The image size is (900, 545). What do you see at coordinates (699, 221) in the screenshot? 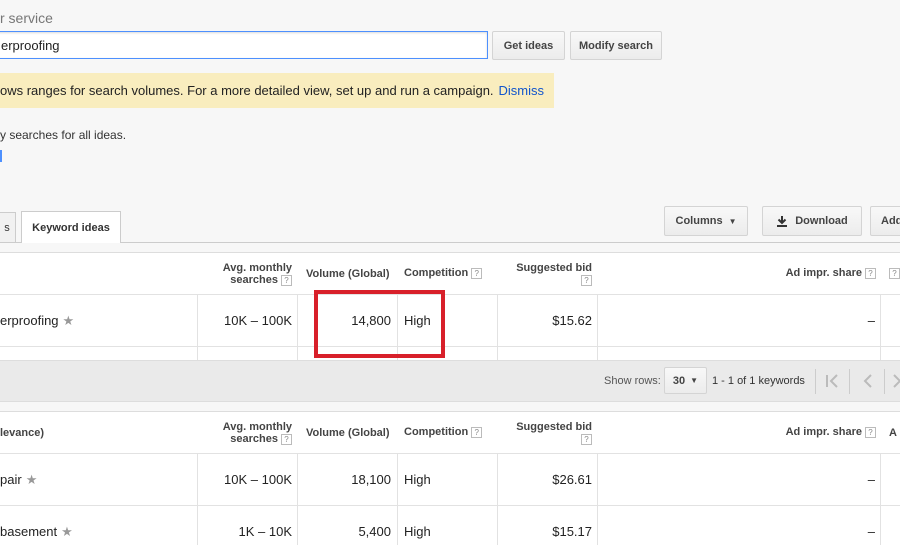
I see `columns-label: Columns` at bounding box center [699, 221].